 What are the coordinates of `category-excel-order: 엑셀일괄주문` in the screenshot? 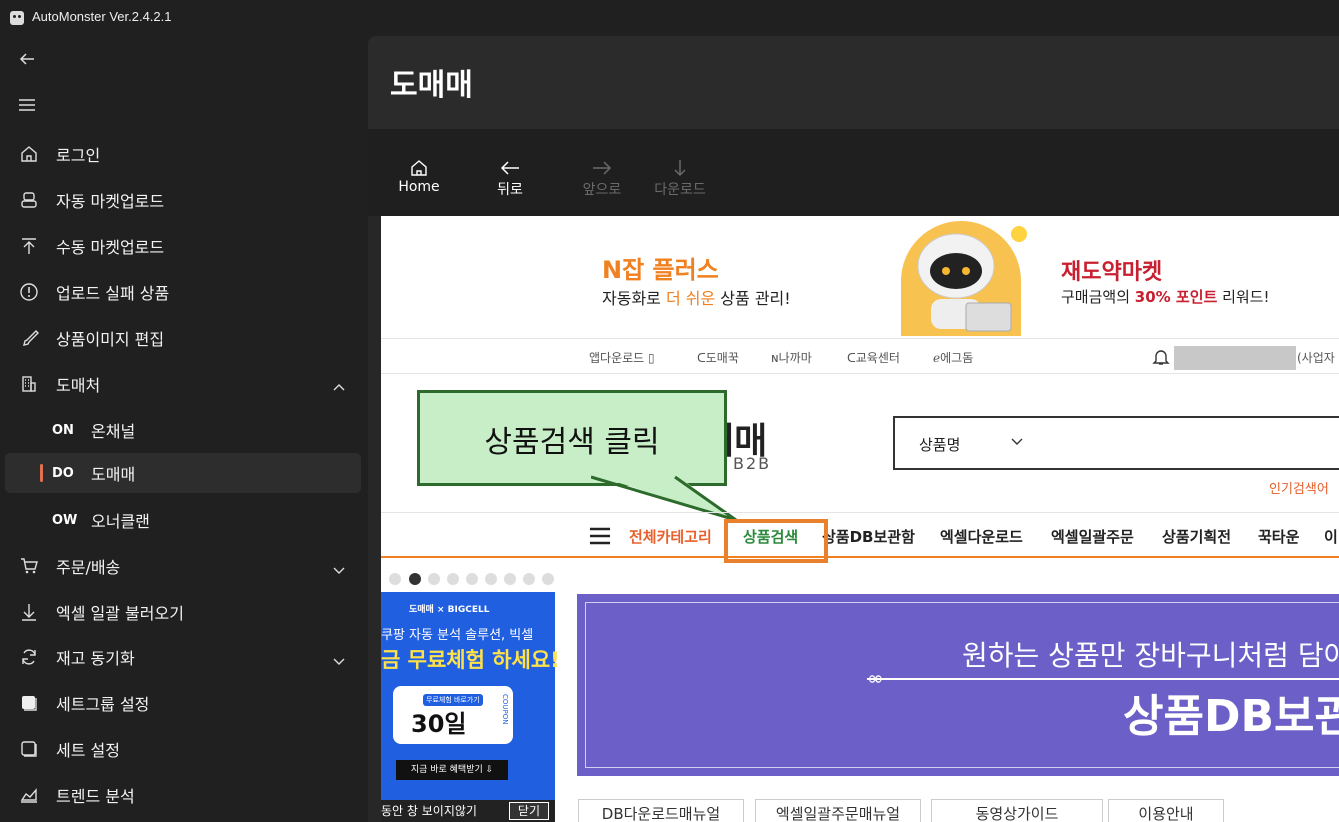 It's located at (1092, 536).